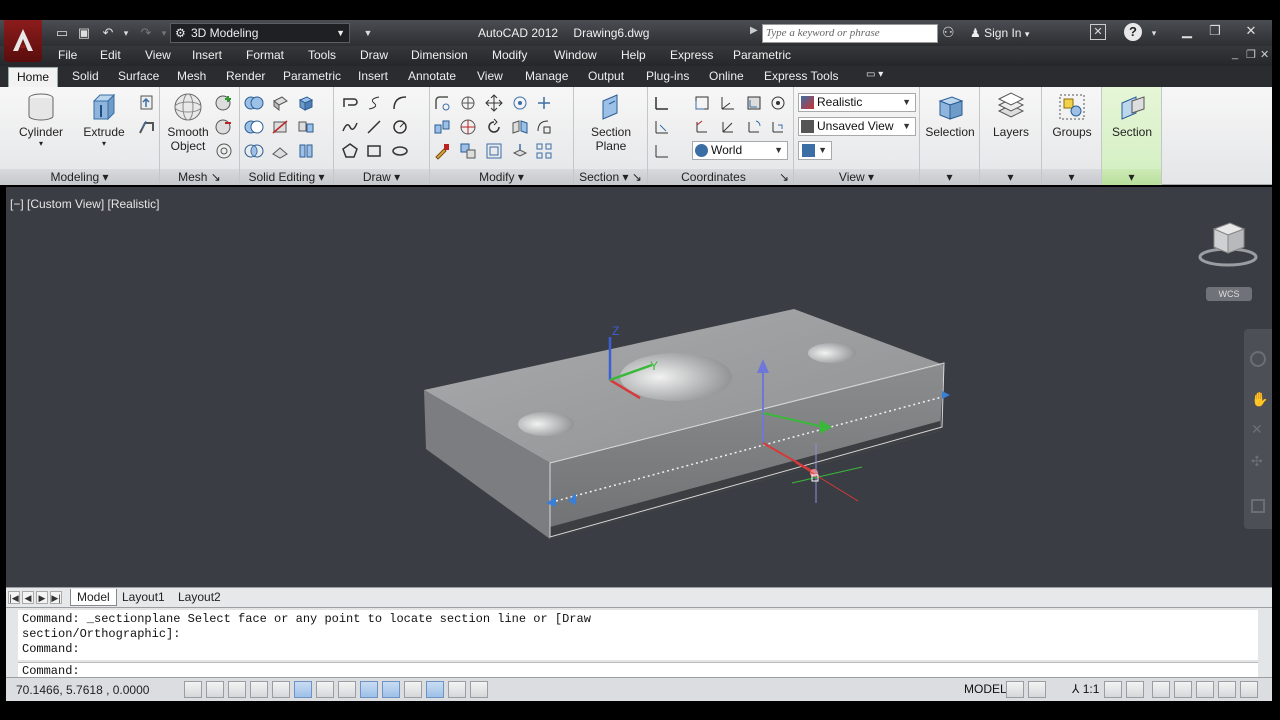 The width and height of the screenshot is (1280, 720). I want to click on menu-dimension: Dimension, so click(439, 55).